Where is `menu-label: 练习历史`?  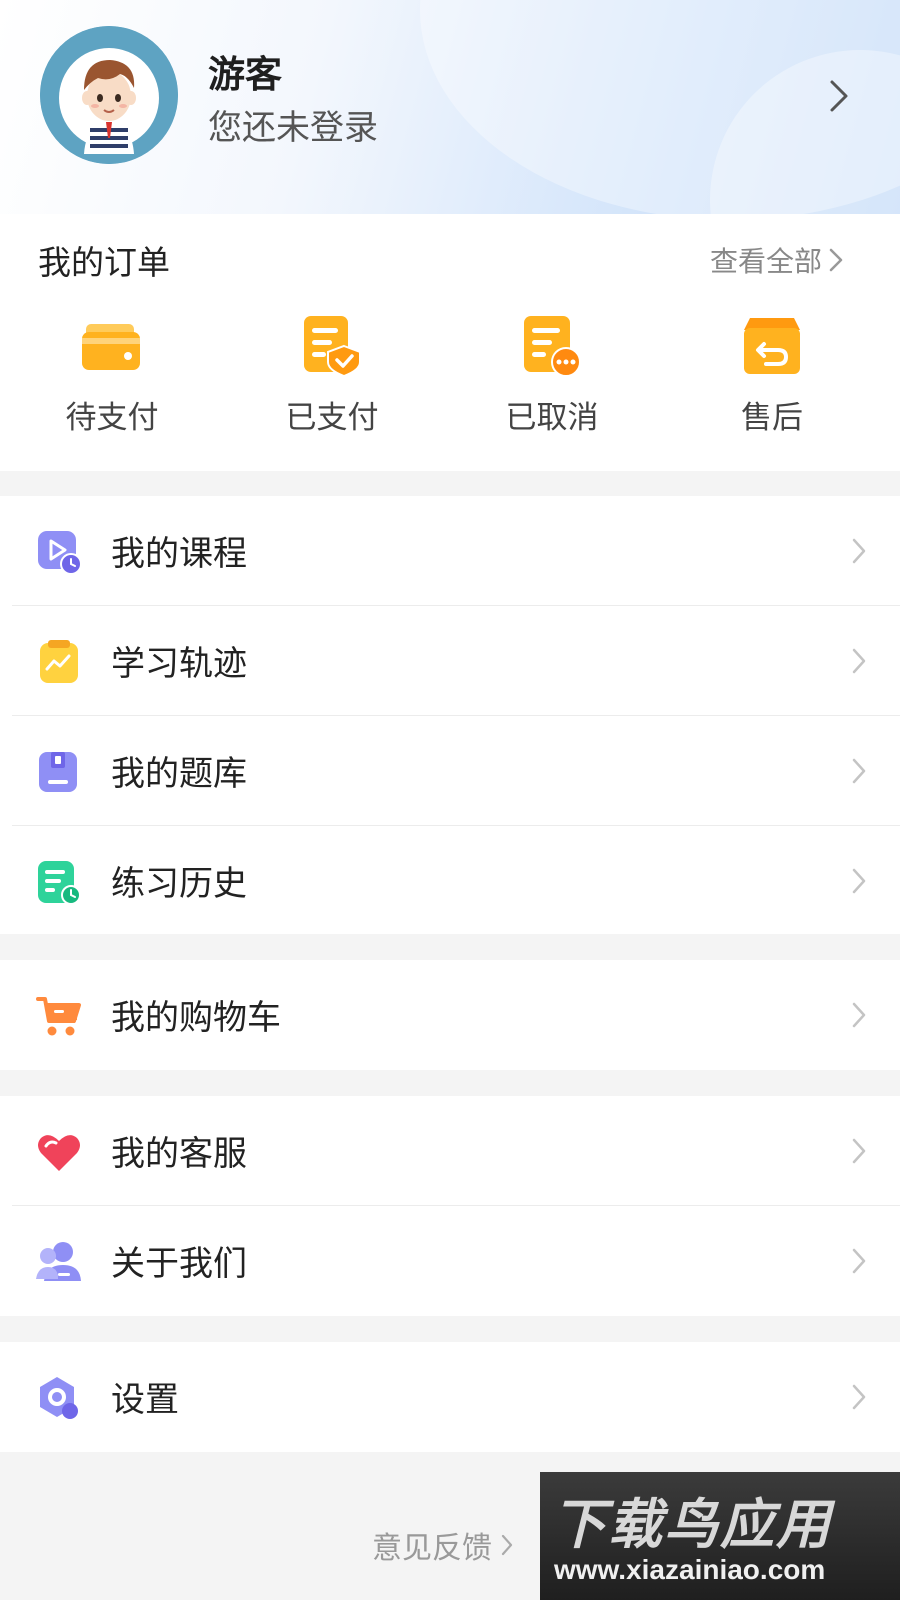
menu-label: 练习历史 is located at coordinates (179, 884).